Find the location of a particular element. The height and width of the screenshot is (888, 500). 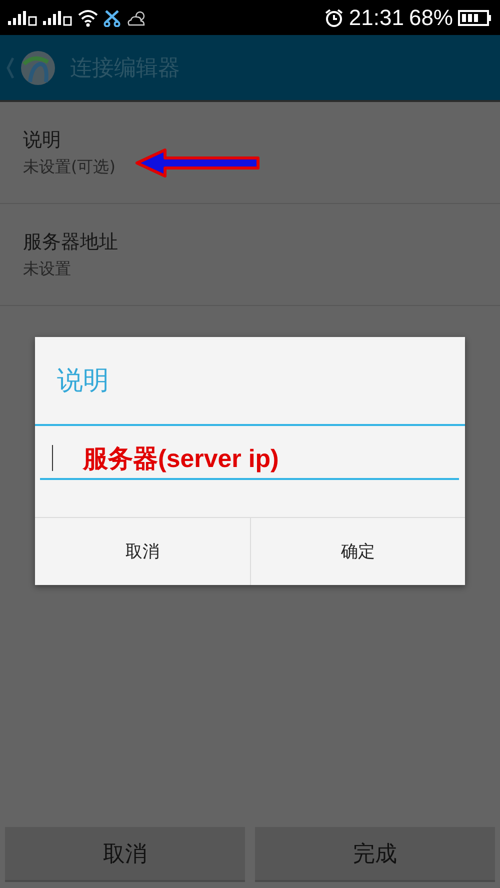

scissors-icon is located at coordinates (112, 17).